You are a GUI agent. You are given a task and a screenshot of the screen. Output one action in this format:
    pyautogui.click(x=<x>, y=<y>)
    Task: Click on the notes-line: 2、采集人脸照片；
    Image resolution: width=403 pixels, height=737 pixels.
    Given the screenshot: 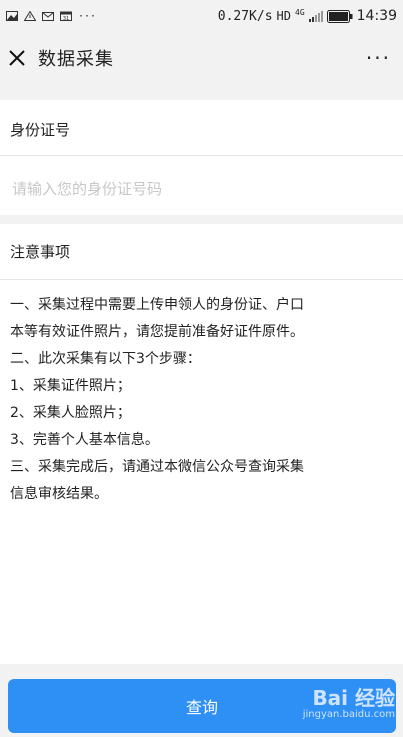 What is the action you would take?
    pyautogui.click(x=70, y=413)
    